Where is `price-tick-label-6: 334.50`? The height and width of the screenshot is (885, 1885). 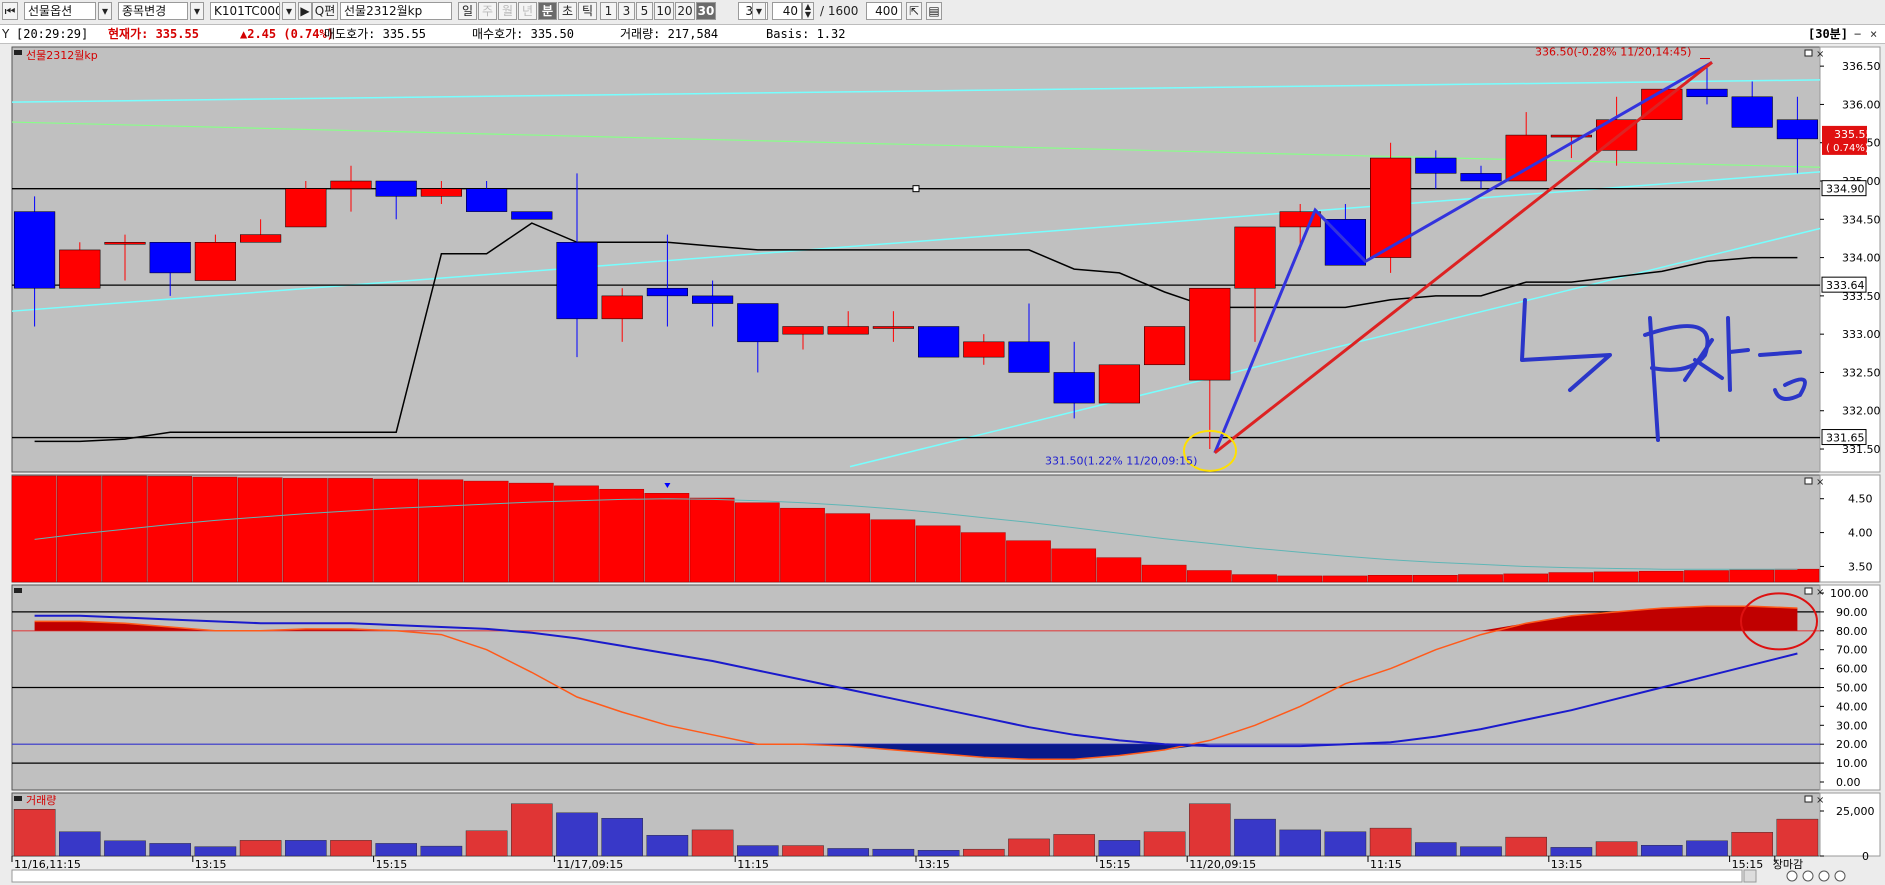
price-tick-label-6: 334.50 is located at coordinates (1861, 219).